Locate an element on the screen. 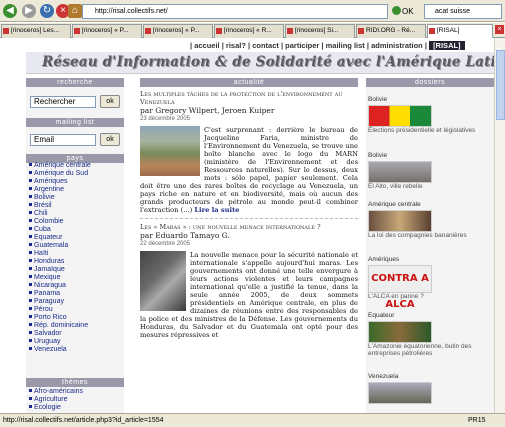 The height and width of the screenshot is (427, 505). country-link: Amérique du Sud is located at coordinates (76, 174).